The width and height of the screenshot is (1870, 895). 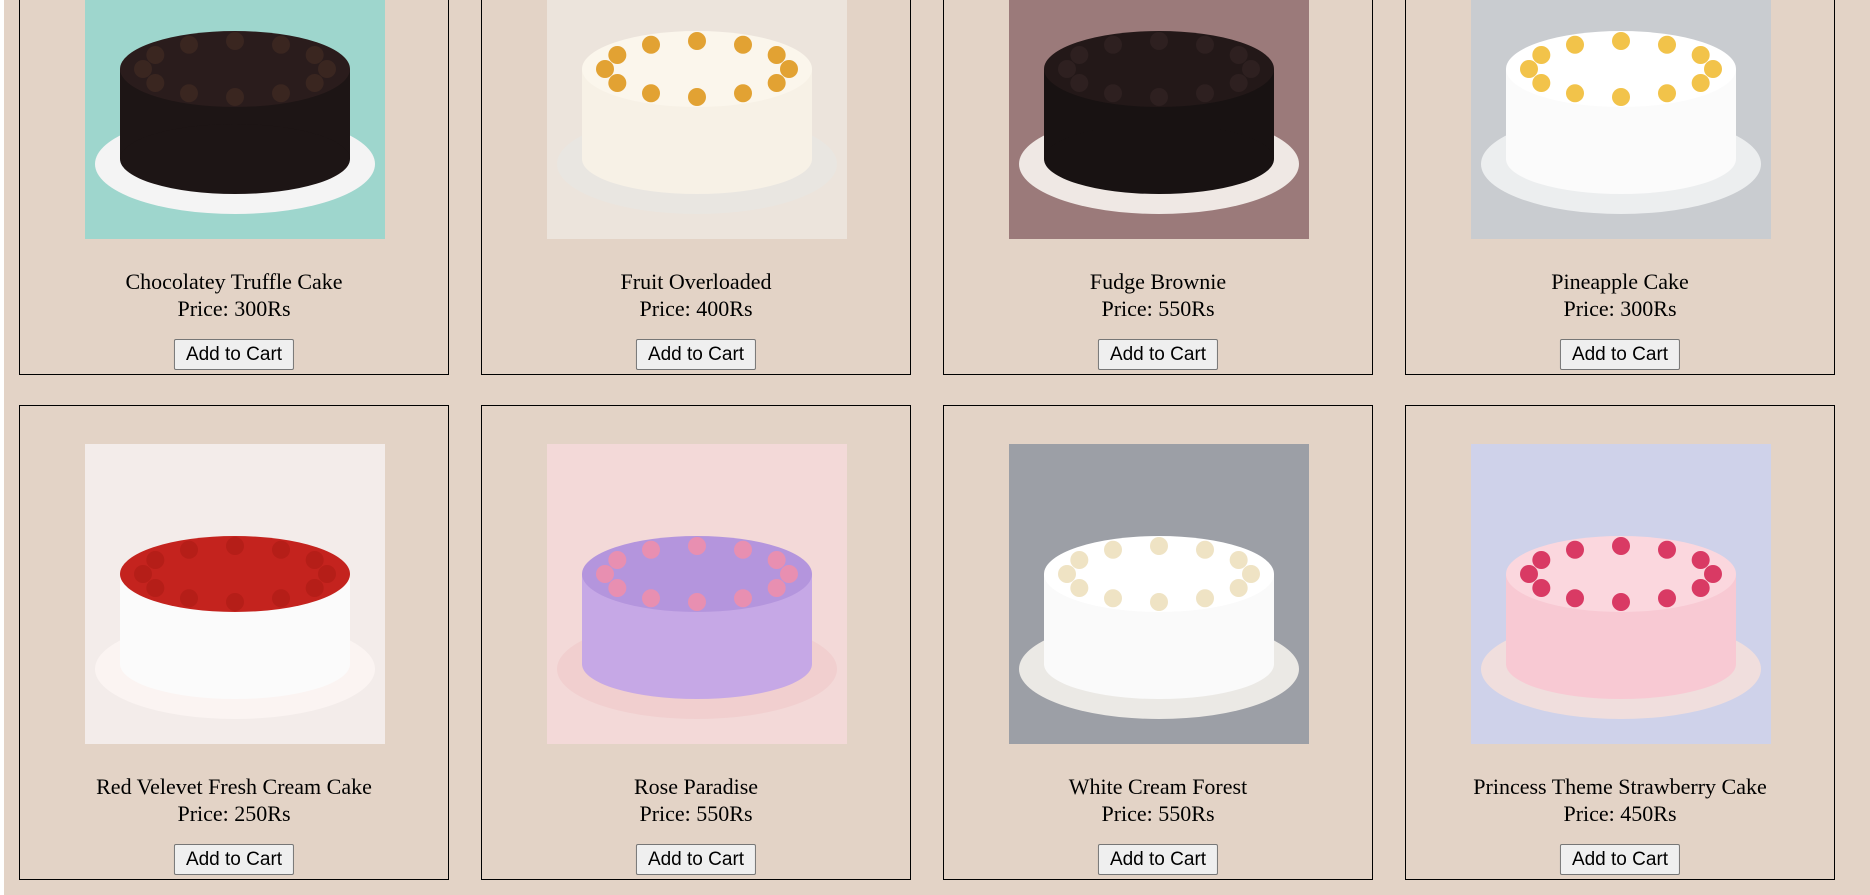 I want to click on fudge-brownie-cake-image, so click(x=1159, y=119).